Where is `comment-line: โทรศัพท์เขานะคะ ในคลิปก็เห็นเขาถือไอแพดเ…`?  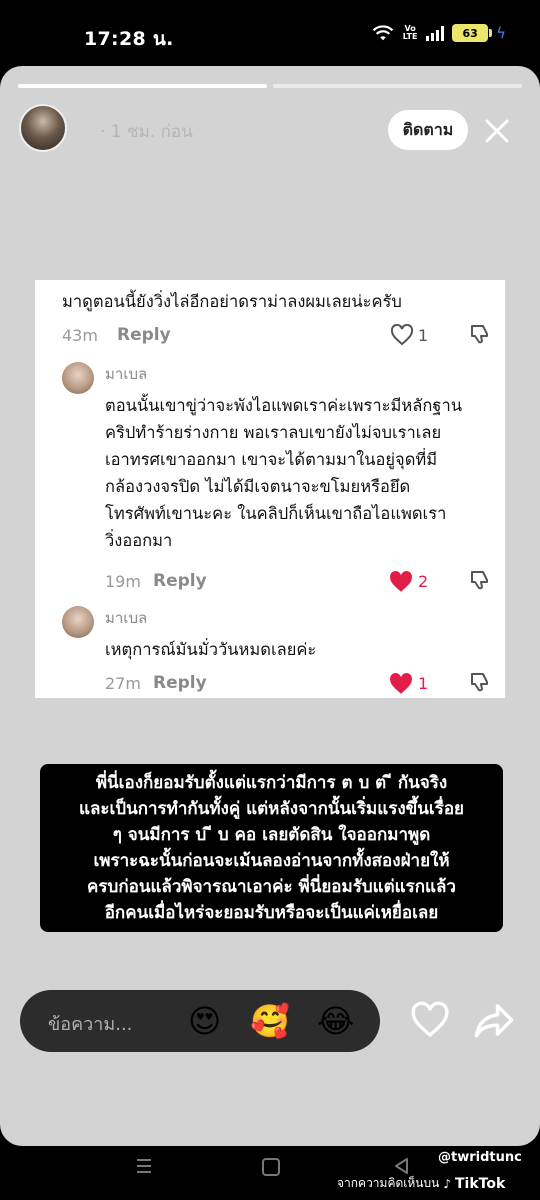
comment-line: โทรศัพท์เขานะคะ ในคลิปก็เห็นเขาถือไอแพดเ… is located at coordinates (276, 513).